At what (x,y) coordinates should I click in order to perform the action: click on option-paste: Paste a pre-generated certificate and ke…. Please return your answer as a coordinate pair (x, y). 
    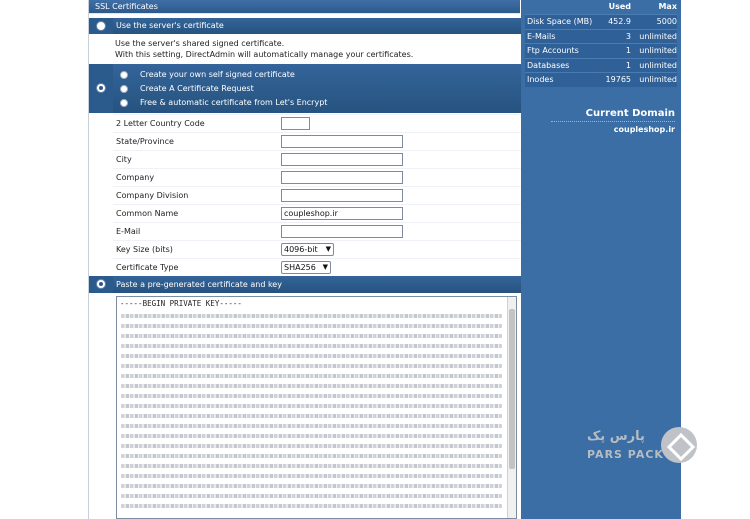
    Looking at the image, I should click on (305, 284).